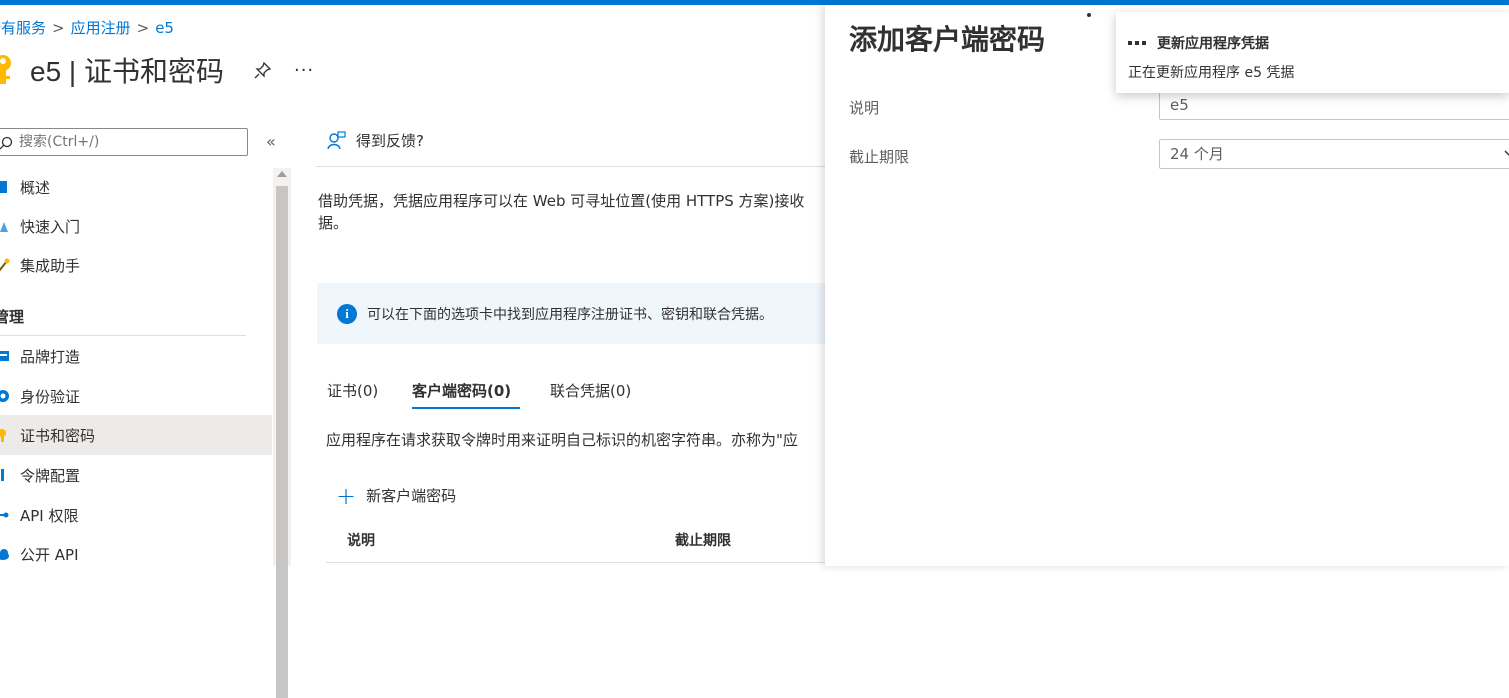 Image resolution: width=1509 pixels, height=698 pixels. What do you see at coordinates (5, 396) in the screenshot?
I see `authentication-icon` at bounding box center [5, 396].